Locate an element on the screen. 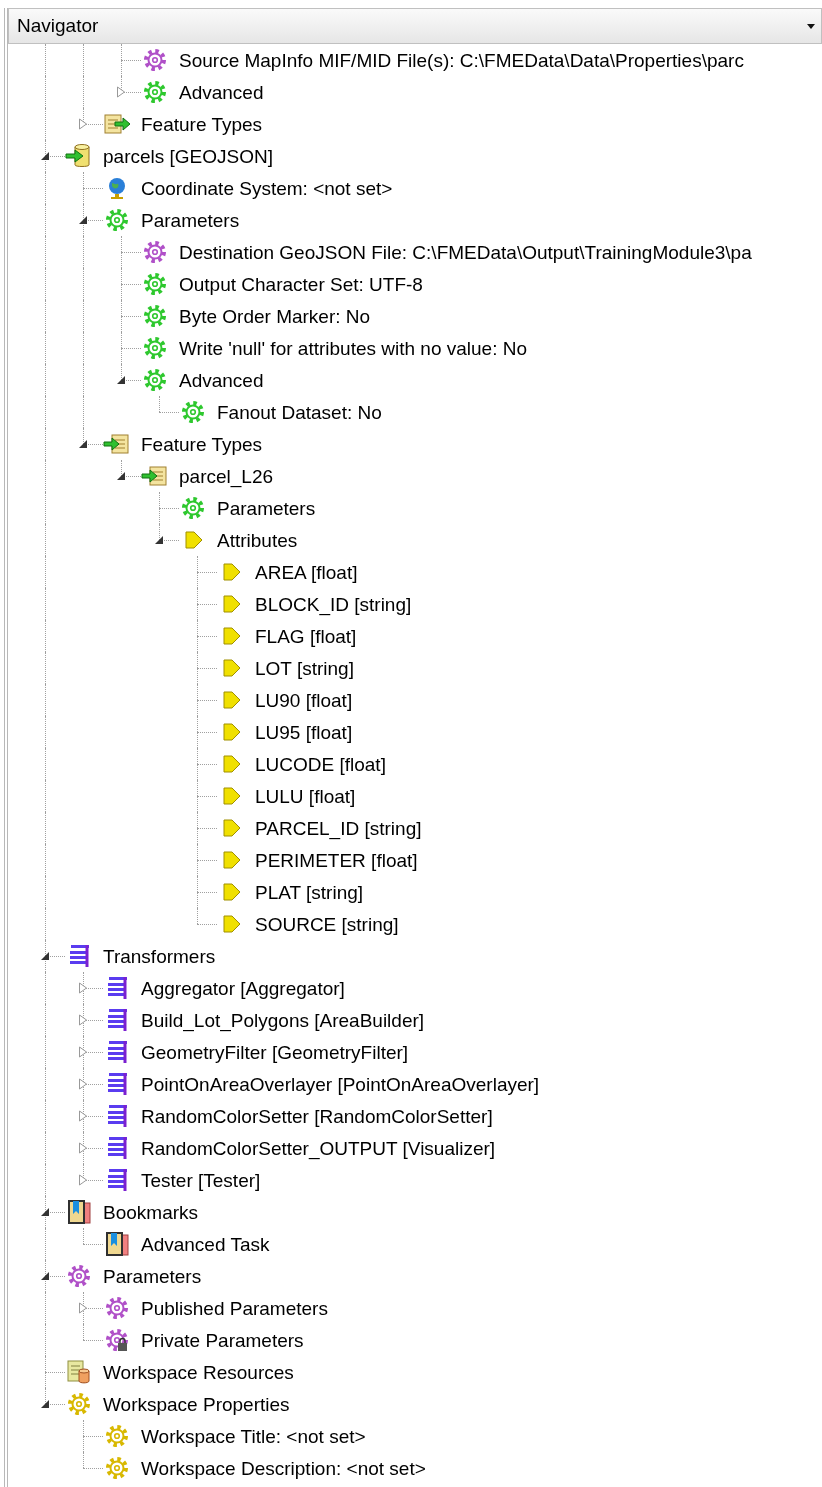 The width and height of the screenshot is (822, 1487). tree-item: LU90 [float] is located at coordinates (285, 700).